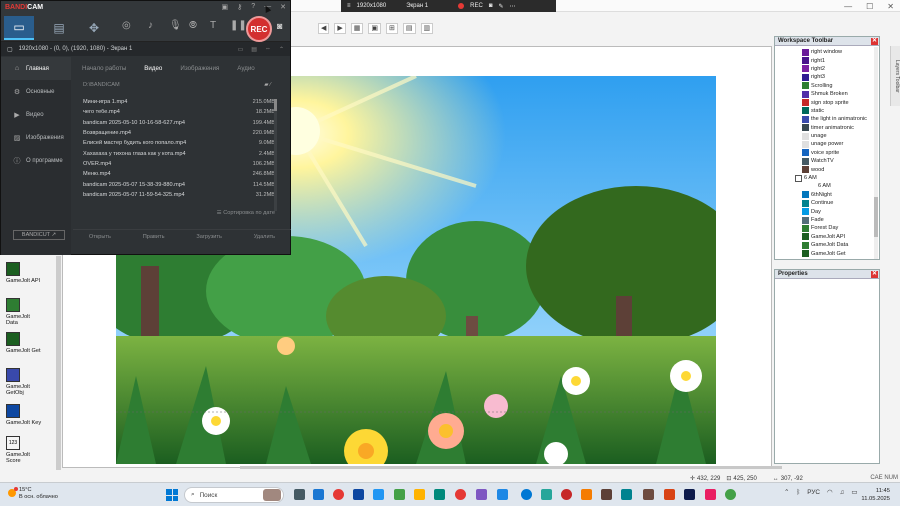 The height and width of the screenshot is (506, 900). What do you see at coordinates (827, 220) in the screenshot?
I see `workspace-tree-item: Fade` at bounding box center [827, 220].